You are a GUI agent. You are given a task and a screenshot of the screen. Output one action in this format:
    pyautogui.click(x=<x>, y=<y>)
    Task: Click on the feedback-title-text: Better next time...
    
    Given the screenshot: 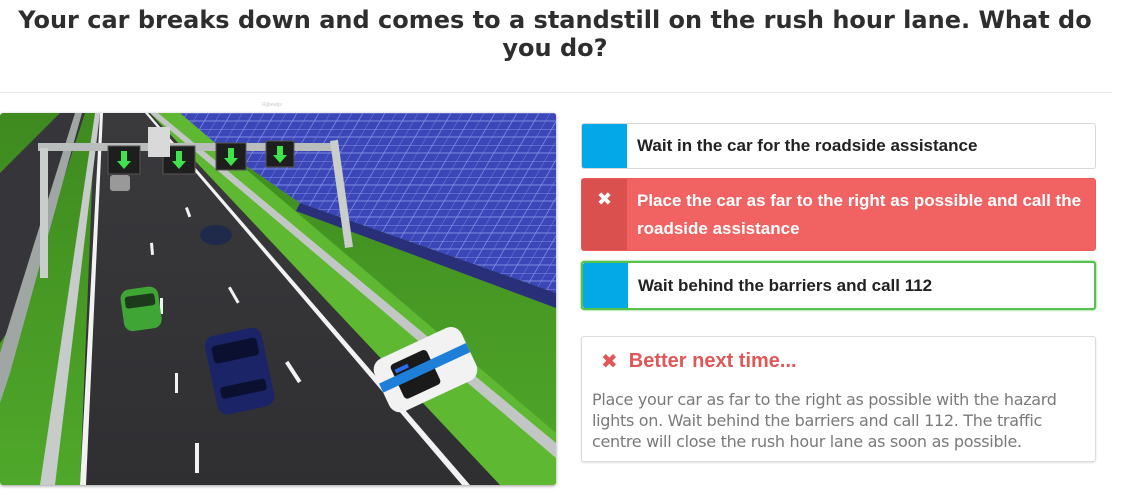 What is the action you would take?
    pyautogui.click(x=712, y=361)
    